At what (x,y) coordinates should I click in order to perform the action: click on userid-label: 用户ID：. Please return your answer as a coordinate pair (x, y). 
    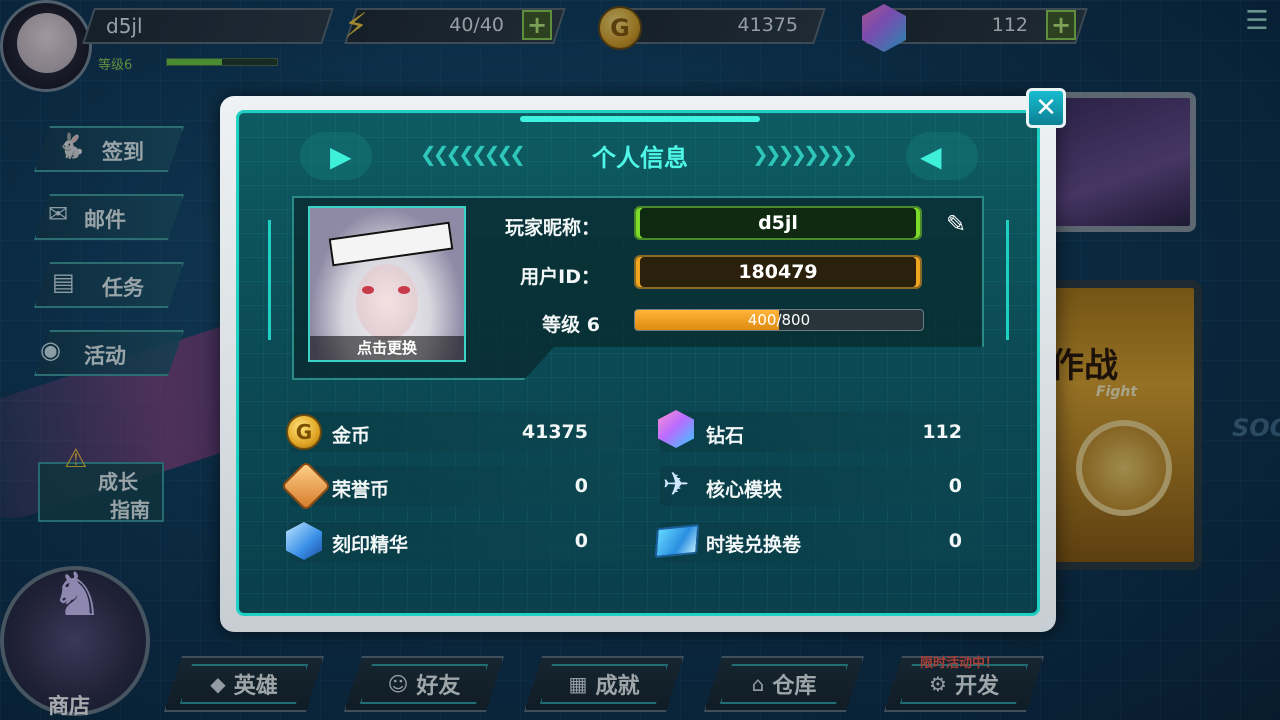
    Looking at the image, I should click on (560, 277).